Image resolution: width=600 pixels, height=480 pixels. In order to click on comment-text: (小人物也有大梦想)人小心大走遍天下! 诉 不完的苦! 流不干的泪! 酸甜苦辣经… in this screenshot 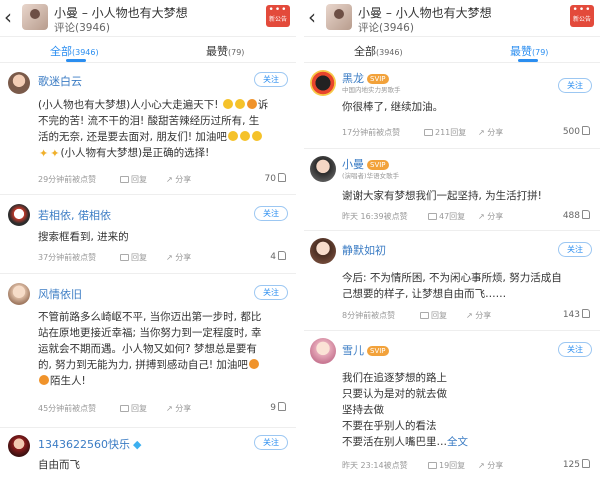, I will do `click(153, 129)`.